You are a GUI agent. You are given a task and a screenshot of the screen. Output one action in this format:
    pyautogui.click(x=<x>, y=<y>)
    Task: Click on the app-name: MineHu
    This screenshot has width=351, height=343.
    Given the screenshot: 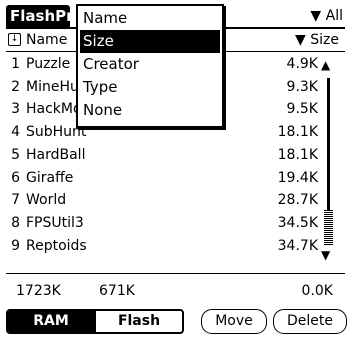 What is the action you would take?
    pyautogui.click(x=52, y=86)
    